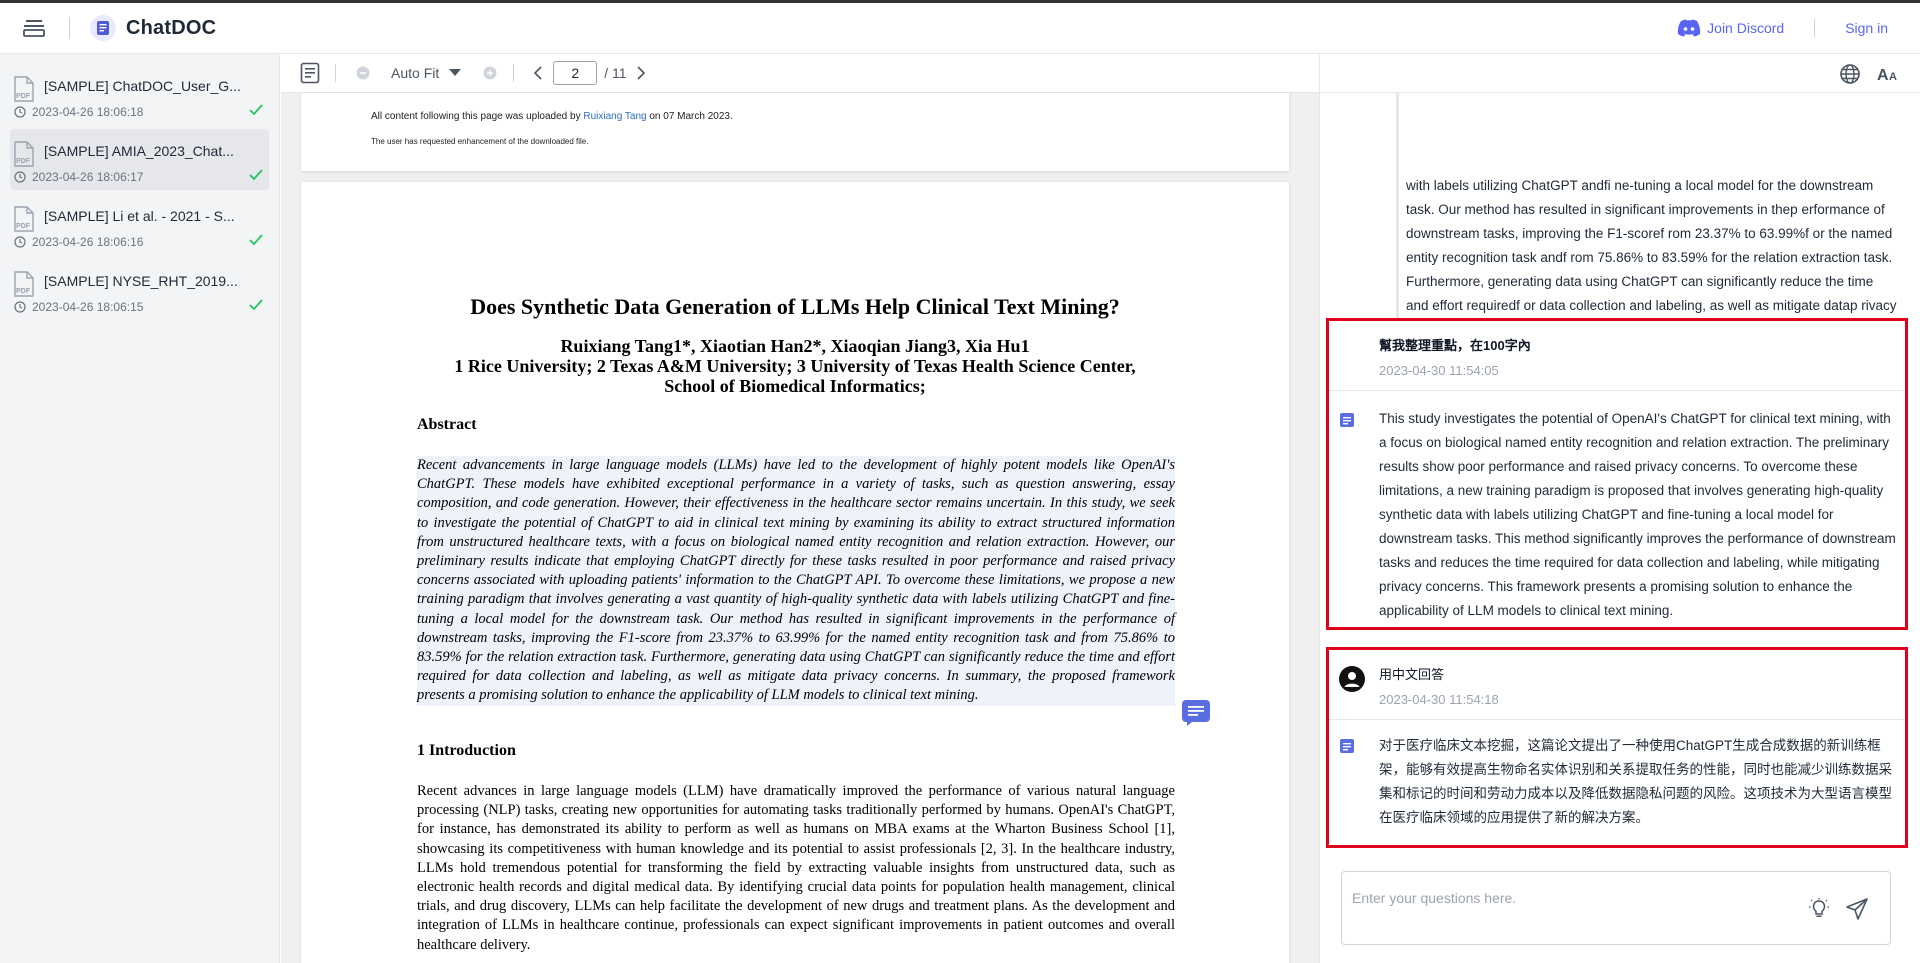 The height and width of the screenshot is (963, 1920). I want to click on document-time: 2023-04-26 18:06:17, so click(88, 177).